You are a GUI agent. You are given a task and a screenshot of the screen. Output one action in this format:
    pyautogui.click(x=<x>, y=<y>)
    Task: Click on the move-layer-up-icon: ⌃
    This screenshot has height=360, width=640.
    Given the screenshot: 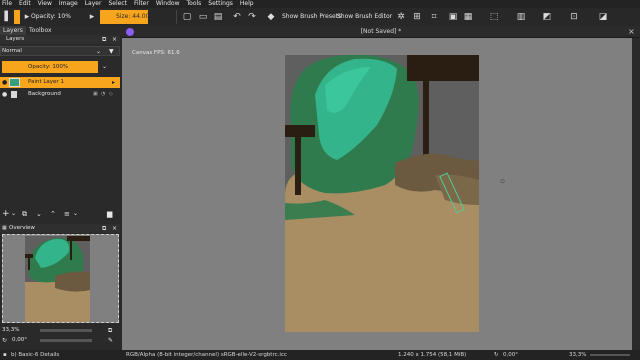 What is the action you would take?
    pyautogui.click(x=53, y=214)
    